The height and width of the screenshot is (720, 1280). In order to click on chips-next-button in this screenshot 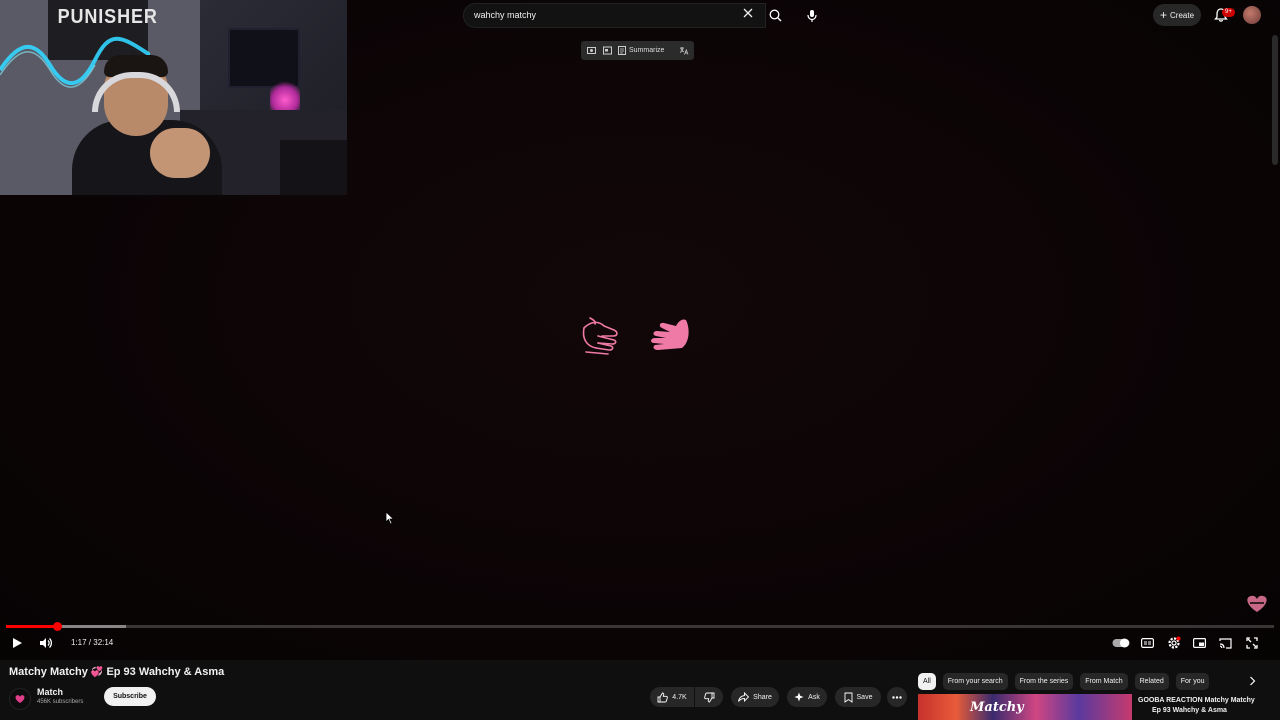, I will do `click(1252, 681)`.